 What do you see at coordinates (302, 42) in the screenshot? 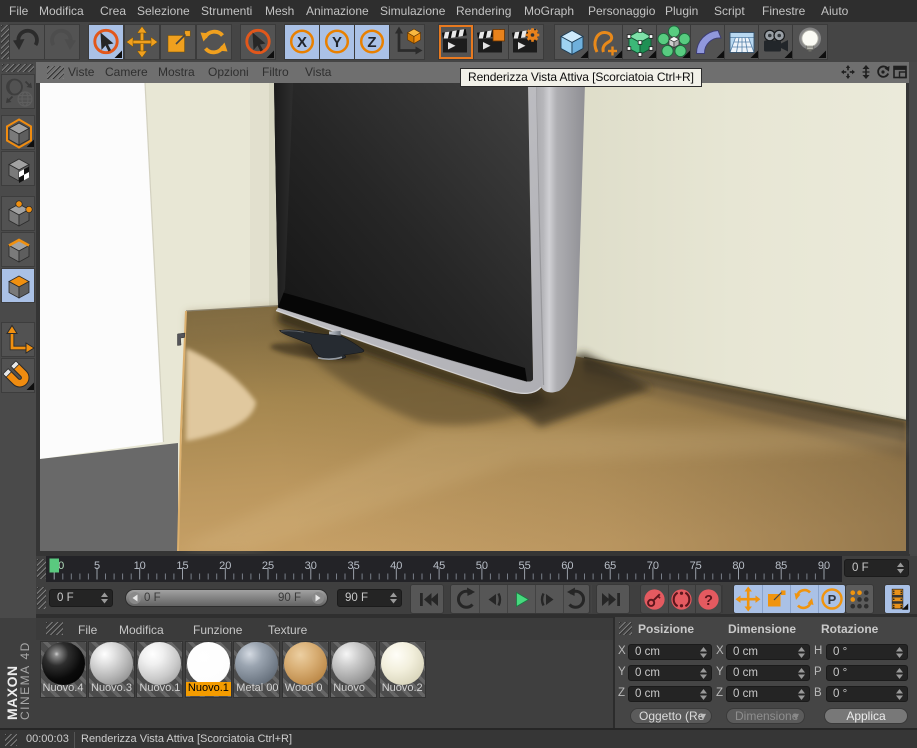
I see `svg-text: X` at bounding box center [302, 42].